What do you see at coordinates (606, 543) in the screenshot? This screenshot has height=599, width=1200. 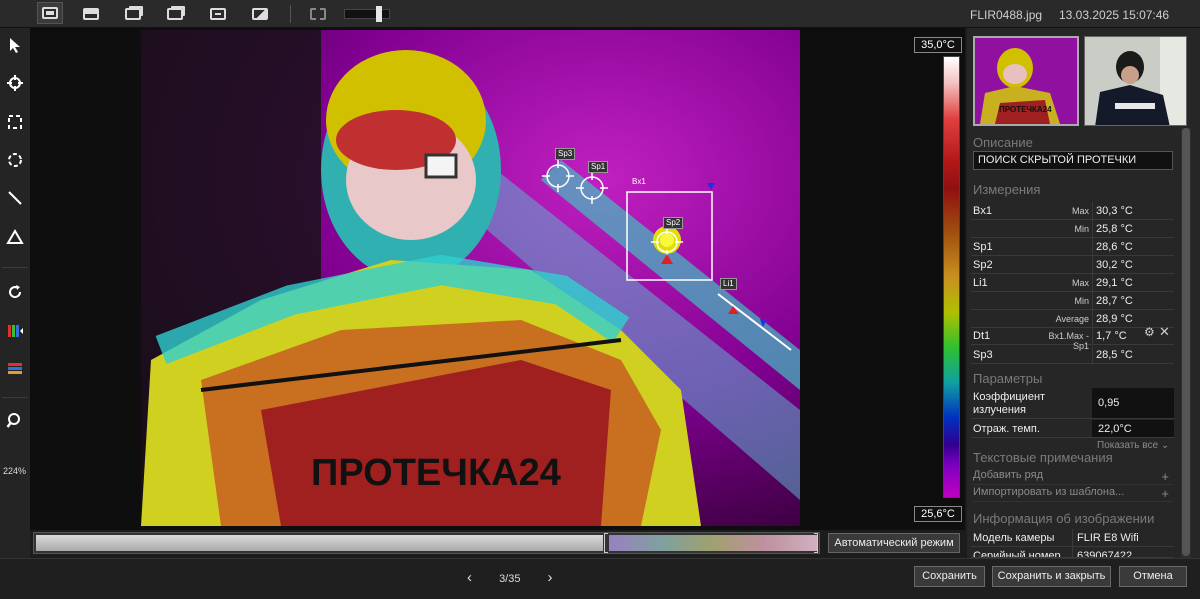 I see `range-left-handle` at bounding box center [606, 543].